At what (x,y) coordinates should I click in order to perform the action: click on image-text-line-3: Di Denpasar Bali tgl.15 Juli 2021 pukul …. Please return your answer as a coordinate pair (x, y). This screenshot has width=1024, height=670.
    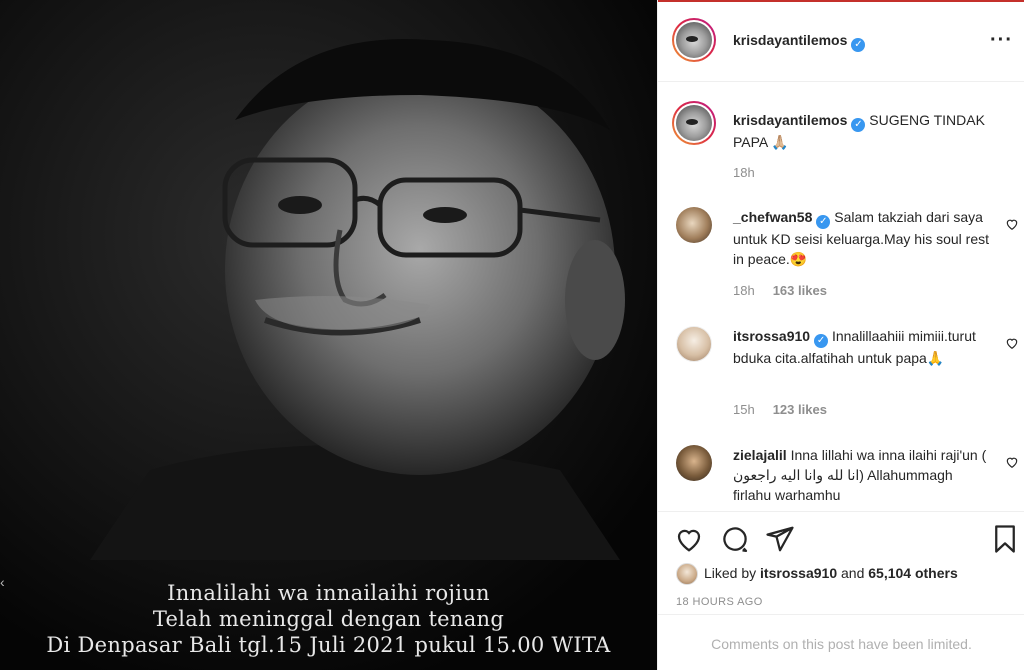
    Looking at the image, I should click on (328, 645).